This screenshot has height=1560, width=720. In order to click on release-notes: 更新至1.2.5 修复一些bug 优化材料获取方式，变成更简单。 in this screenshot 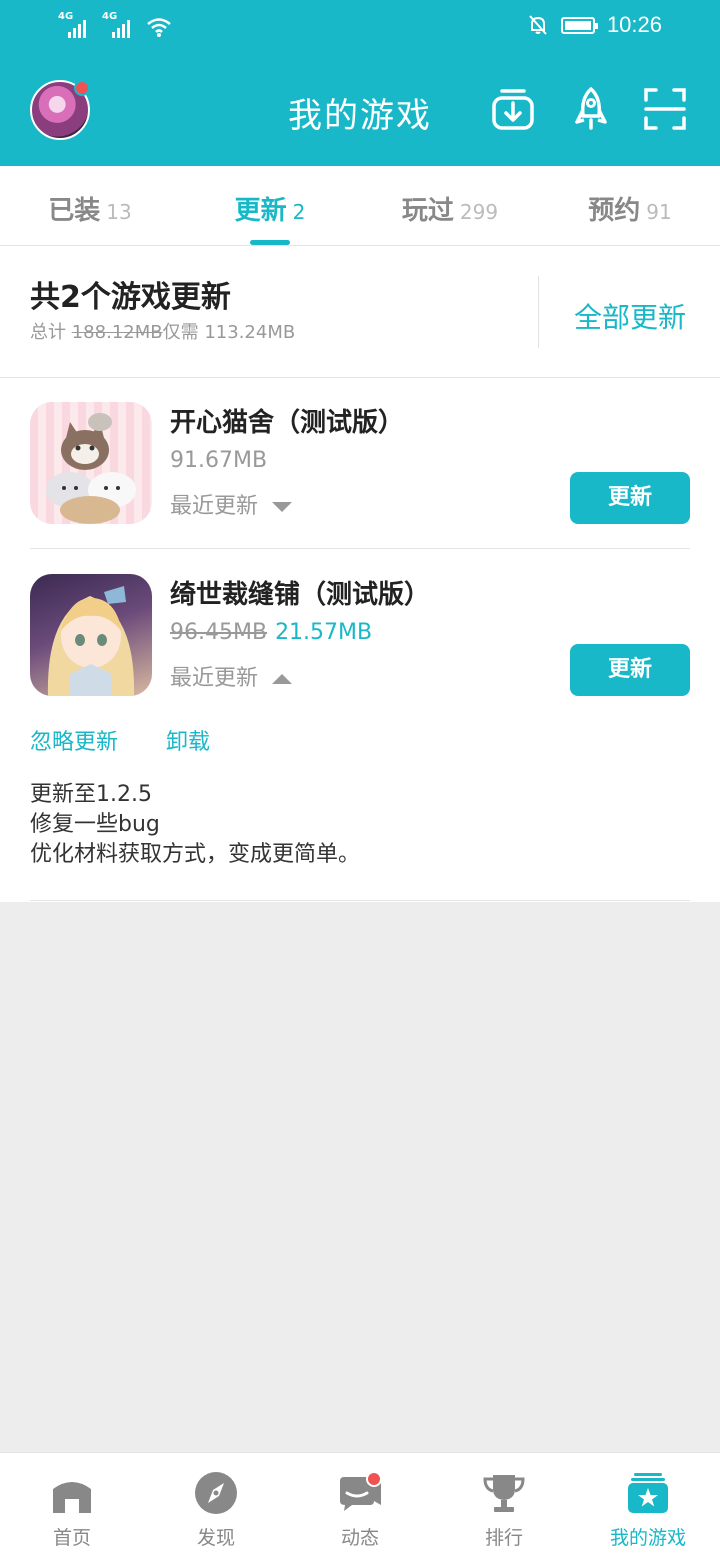, I will do `click(195, 825)`.